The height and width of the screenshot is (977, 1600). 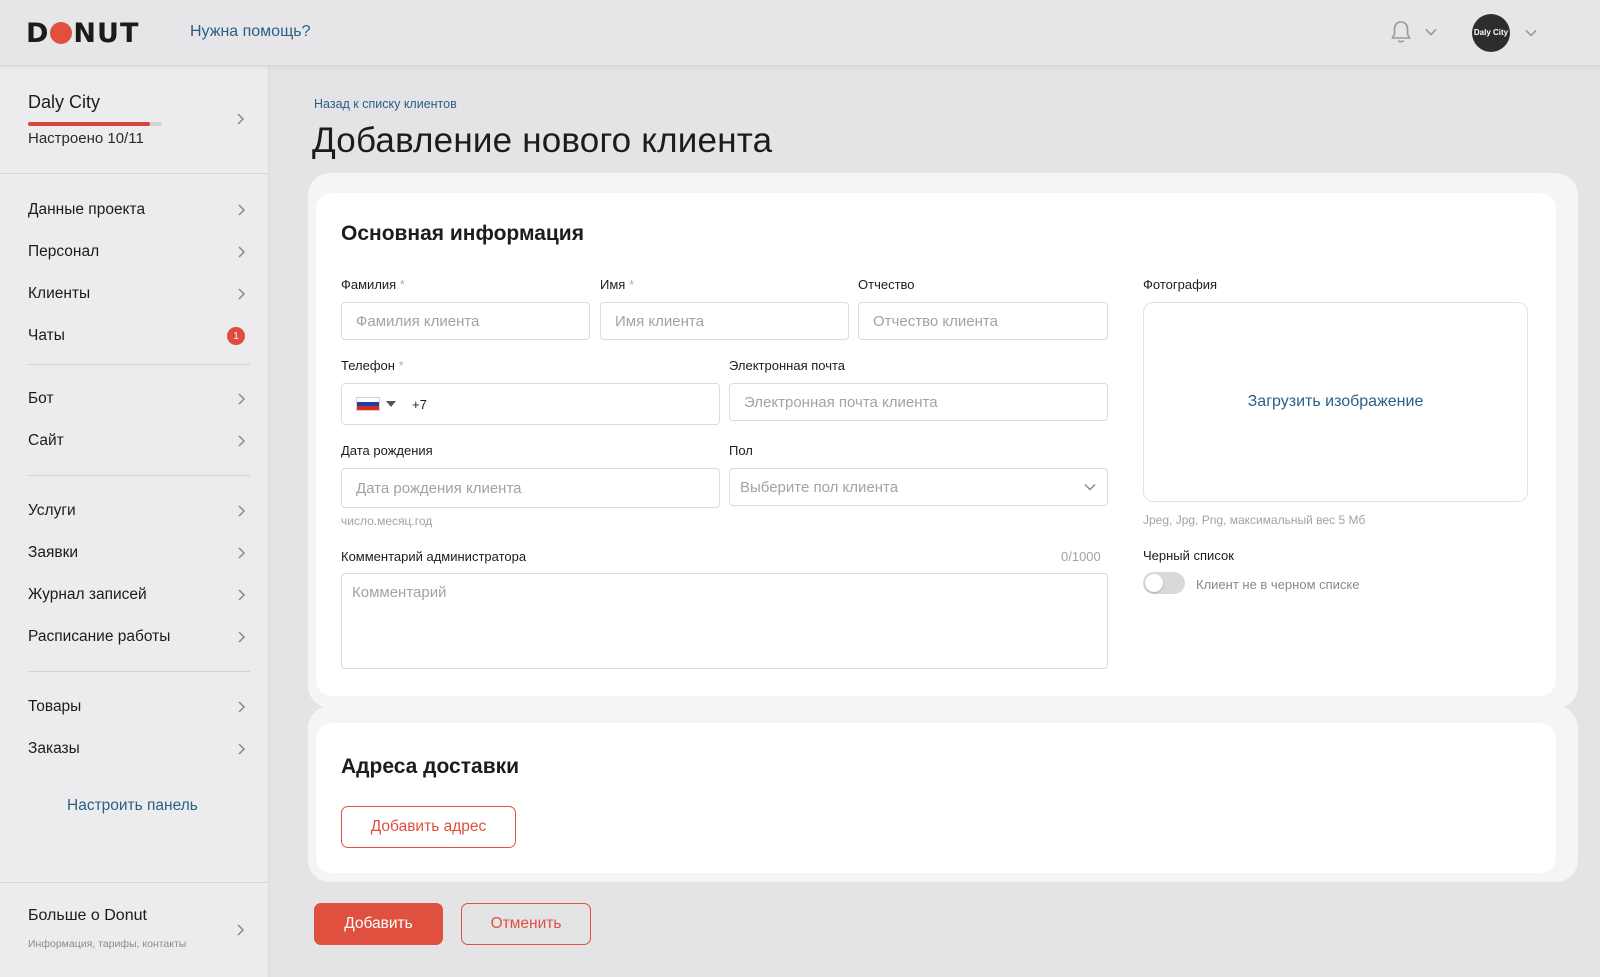 I want to click on nav-group-shop: Товары Заказы, so click(x=134, y=728).